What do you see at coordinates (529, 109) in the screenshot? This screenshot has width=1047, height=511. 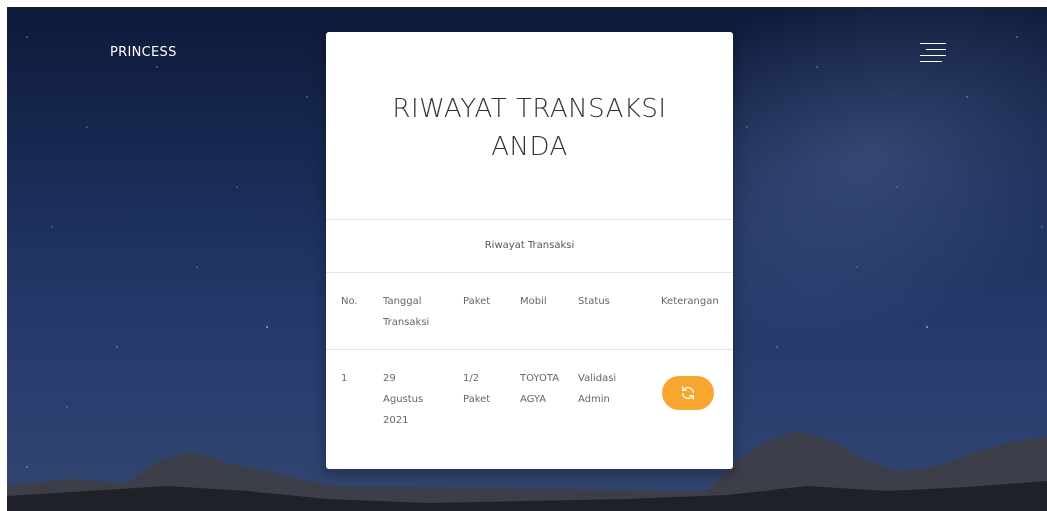 I see `page-title-line-1: RIWAYAT TRANSAKSI` at bounding box center [529, 109].